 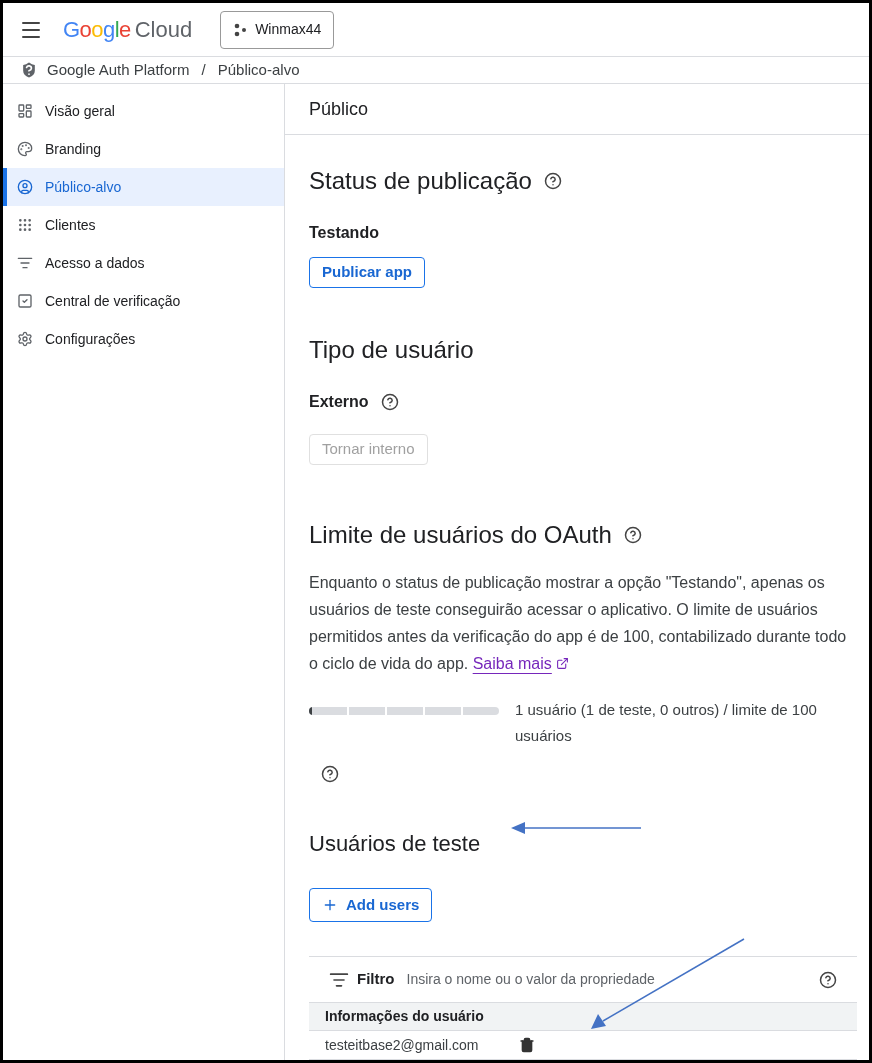 I want to click on sidebar-item: Acesso a dados, so click(x=143, y=263).